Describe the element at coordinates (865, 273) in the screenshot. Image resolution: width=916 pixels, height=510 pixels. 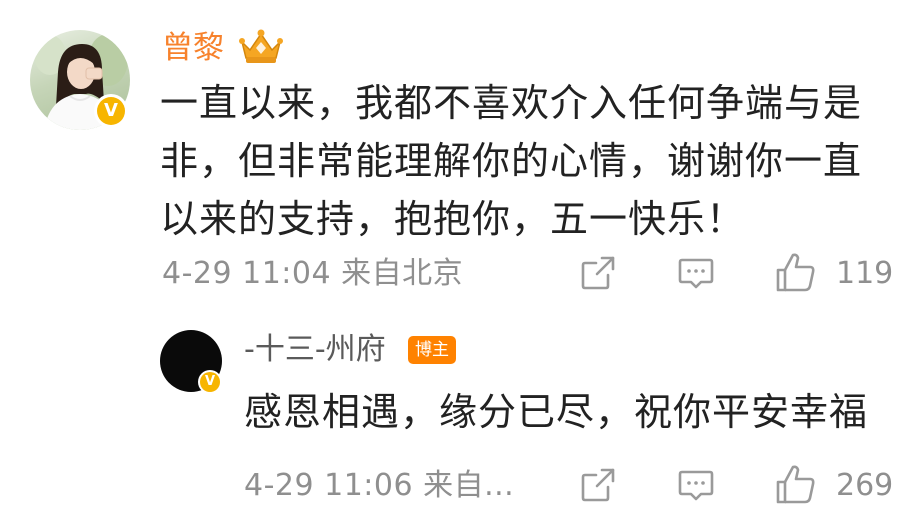
I see `like-count: 119` at that location.